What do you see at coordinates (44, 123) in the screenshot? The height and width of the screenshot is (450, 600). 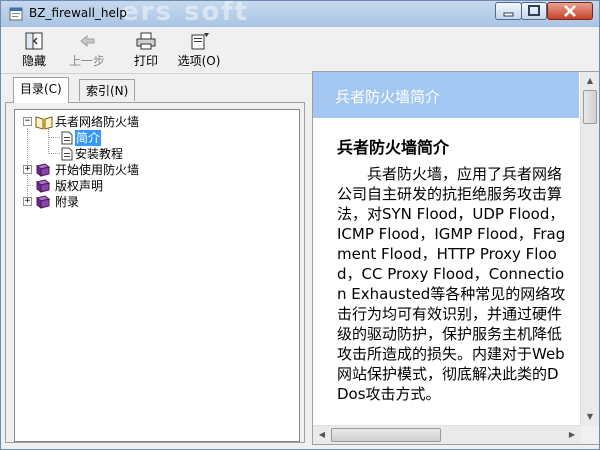 I see `open-book-icon` at bounding box center [44, 123].